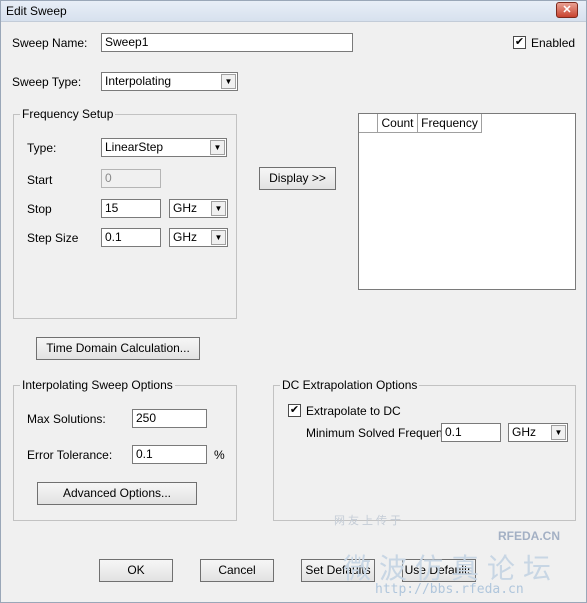 Image resolution: width=587 pixels, height=603 pixels. I want to click on frequency-table: Count Frequency, so click(467, 201).